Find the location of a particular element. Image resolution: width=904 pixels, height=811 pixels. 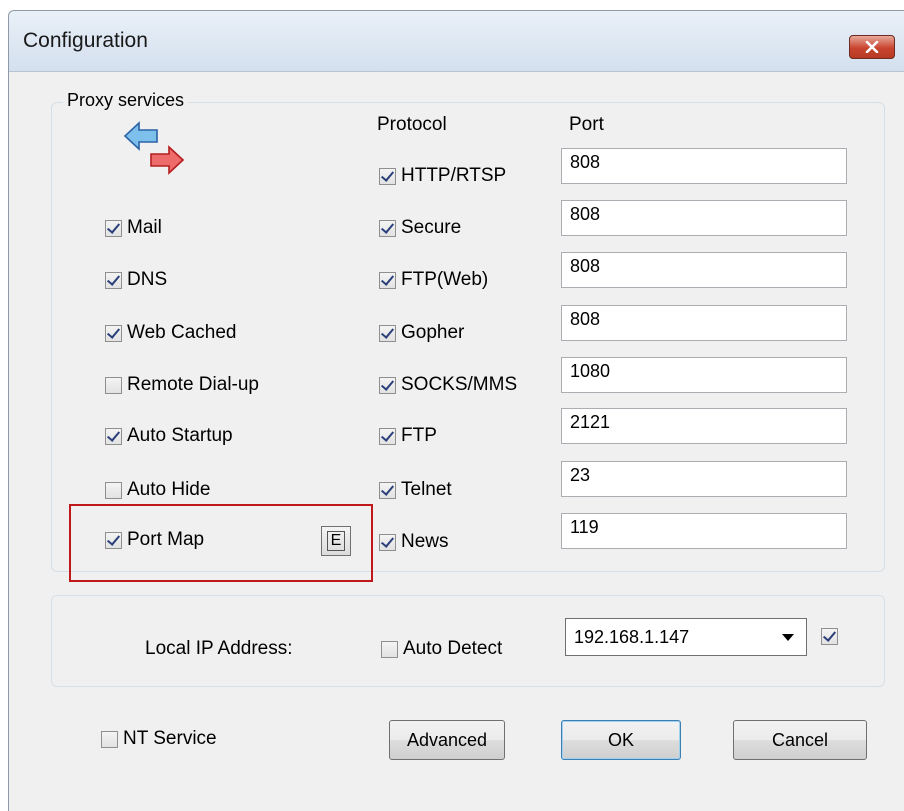

proxy-services-label: Proxy services is located at coordinates (126, 100).